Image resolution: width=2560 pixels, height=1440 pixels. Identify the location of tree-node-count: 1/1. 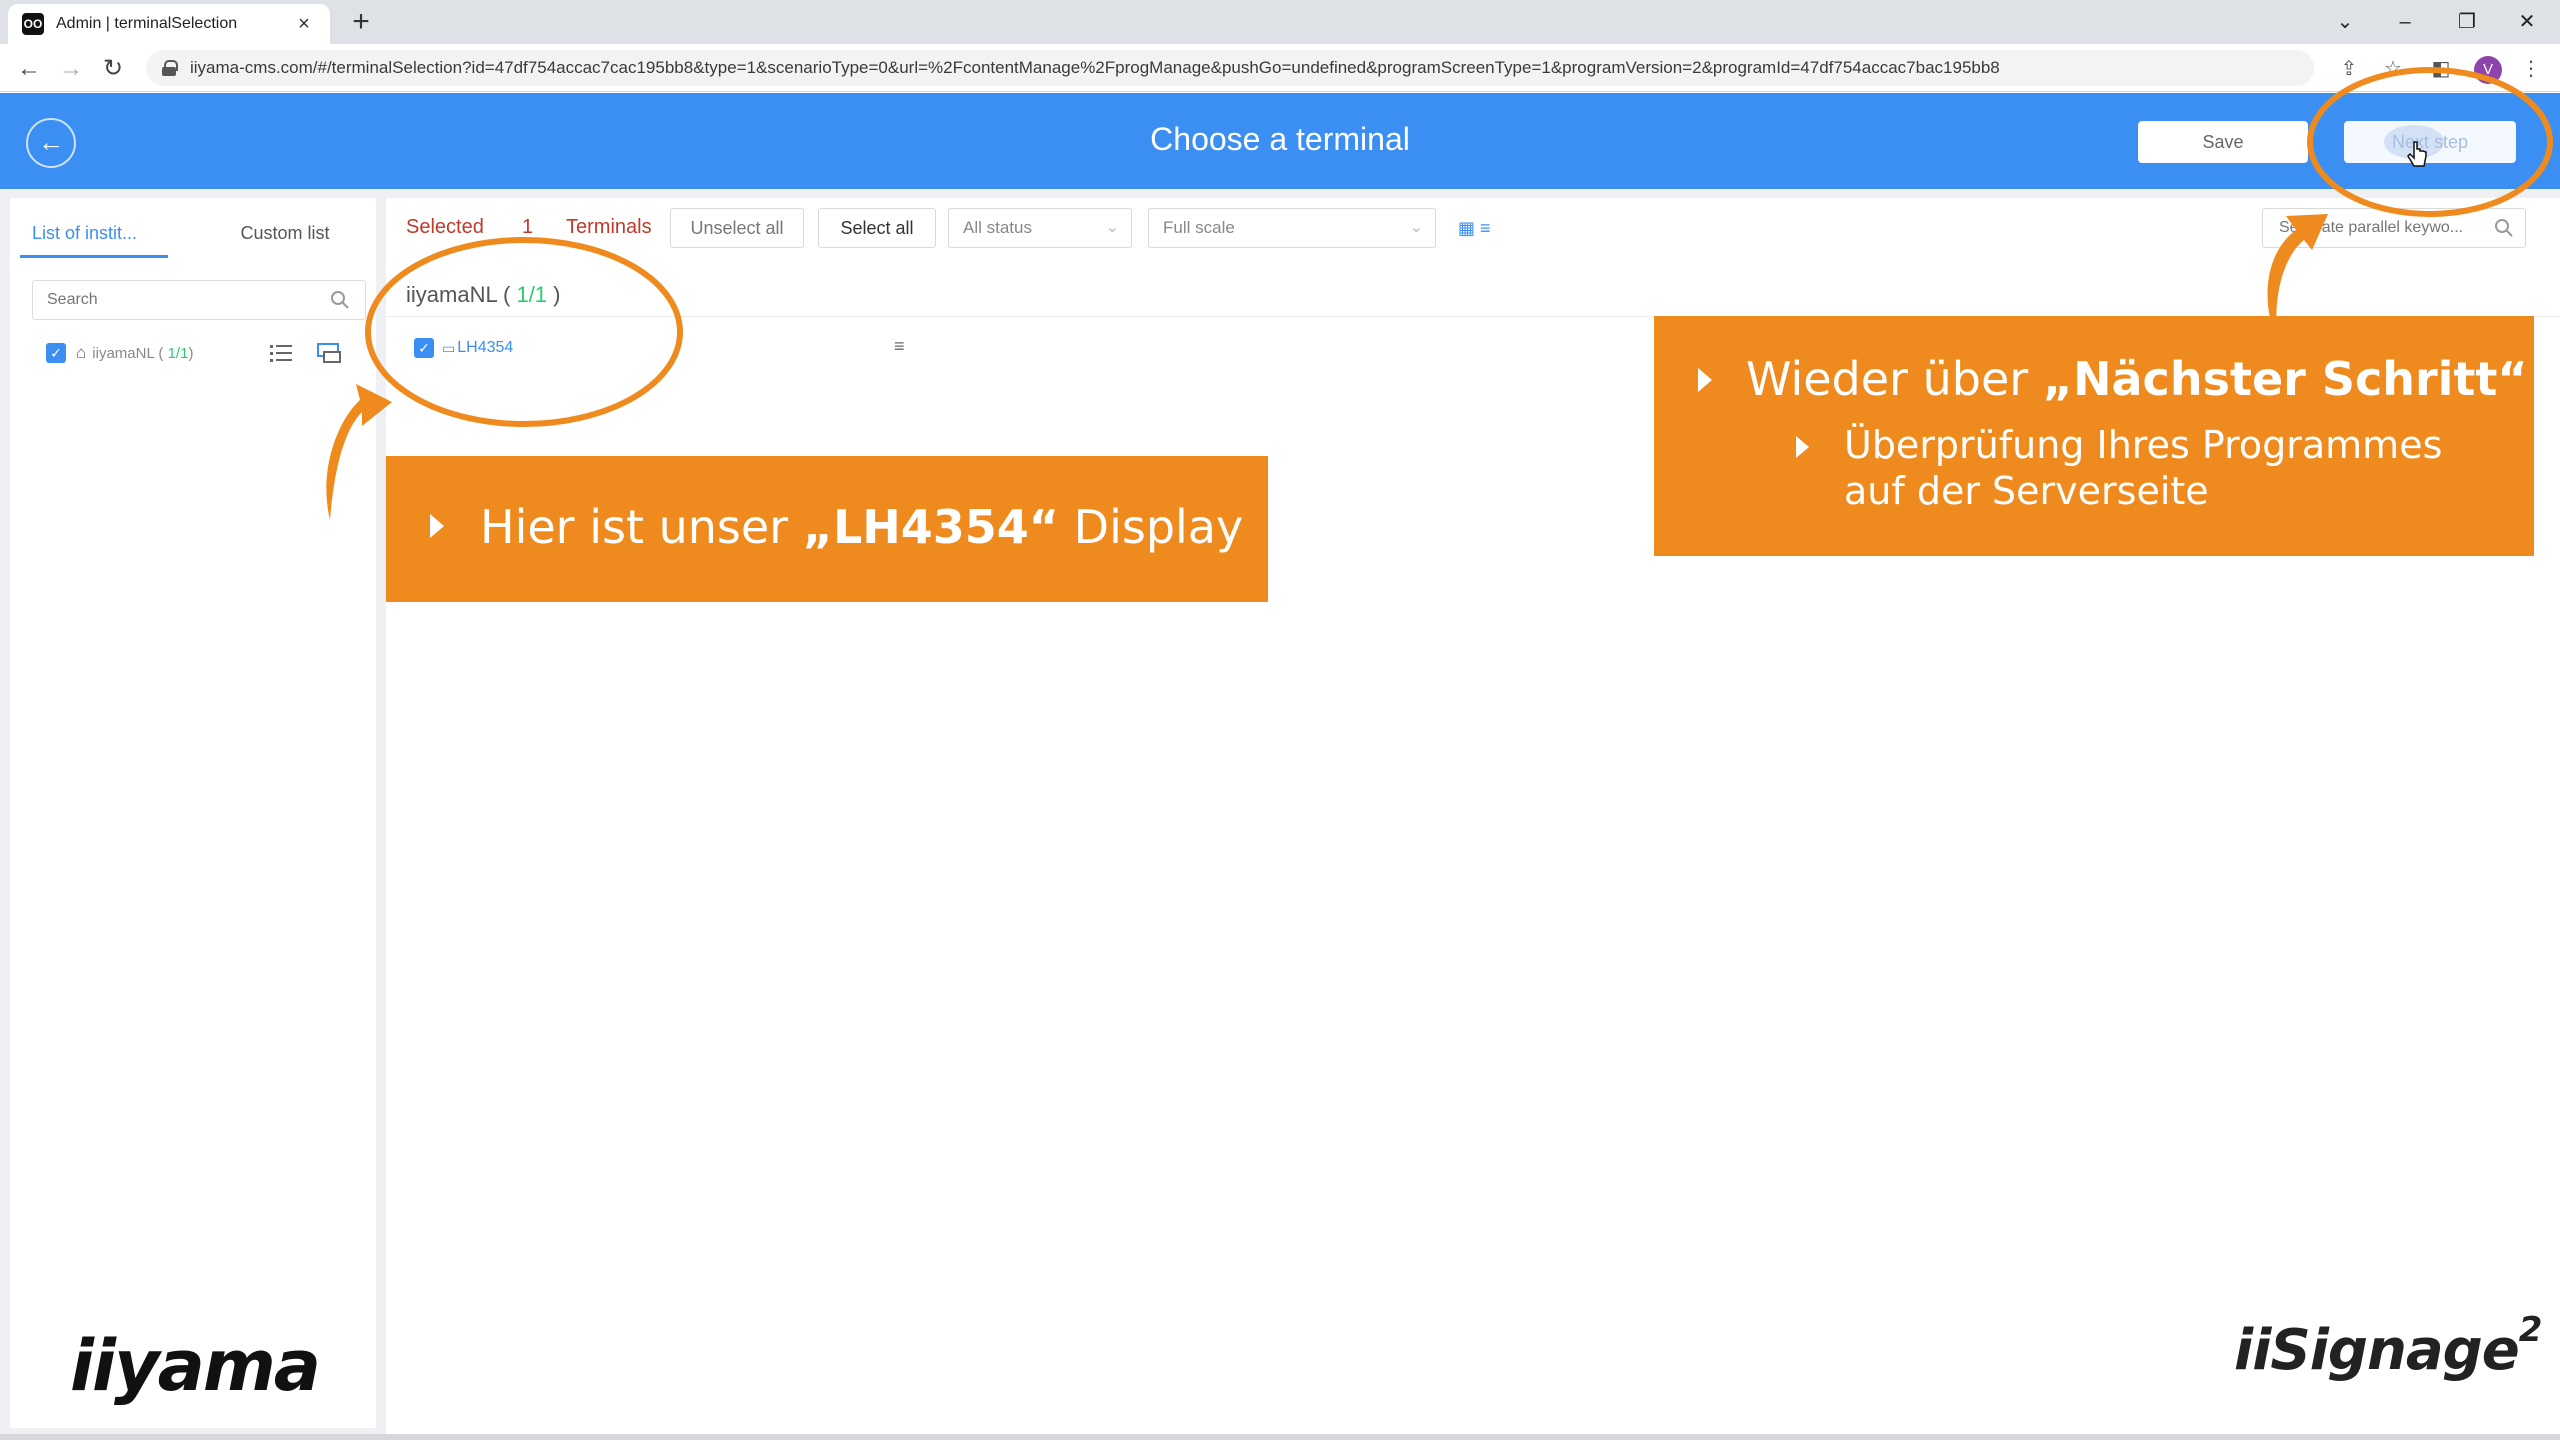
(178, 353).